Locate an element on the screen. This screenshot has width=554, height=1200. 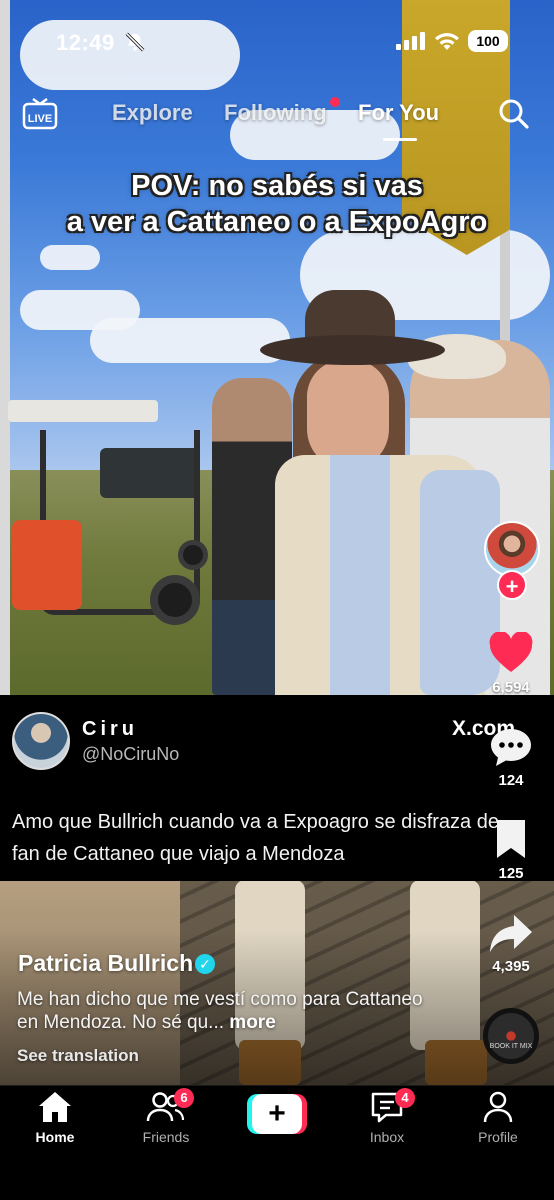
like-heart-icon is located at coordinates (511, 653).